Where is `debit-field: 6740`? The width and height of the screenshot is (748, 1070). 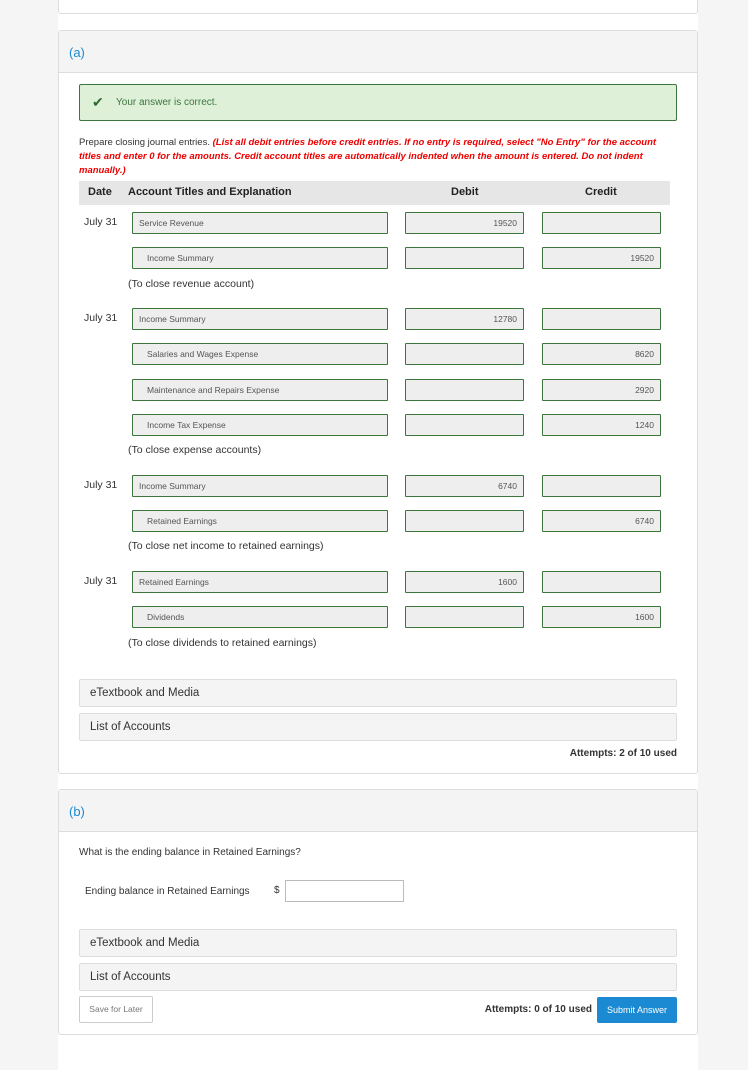
debit-field: 6740 is located at coordinates (464, 485).